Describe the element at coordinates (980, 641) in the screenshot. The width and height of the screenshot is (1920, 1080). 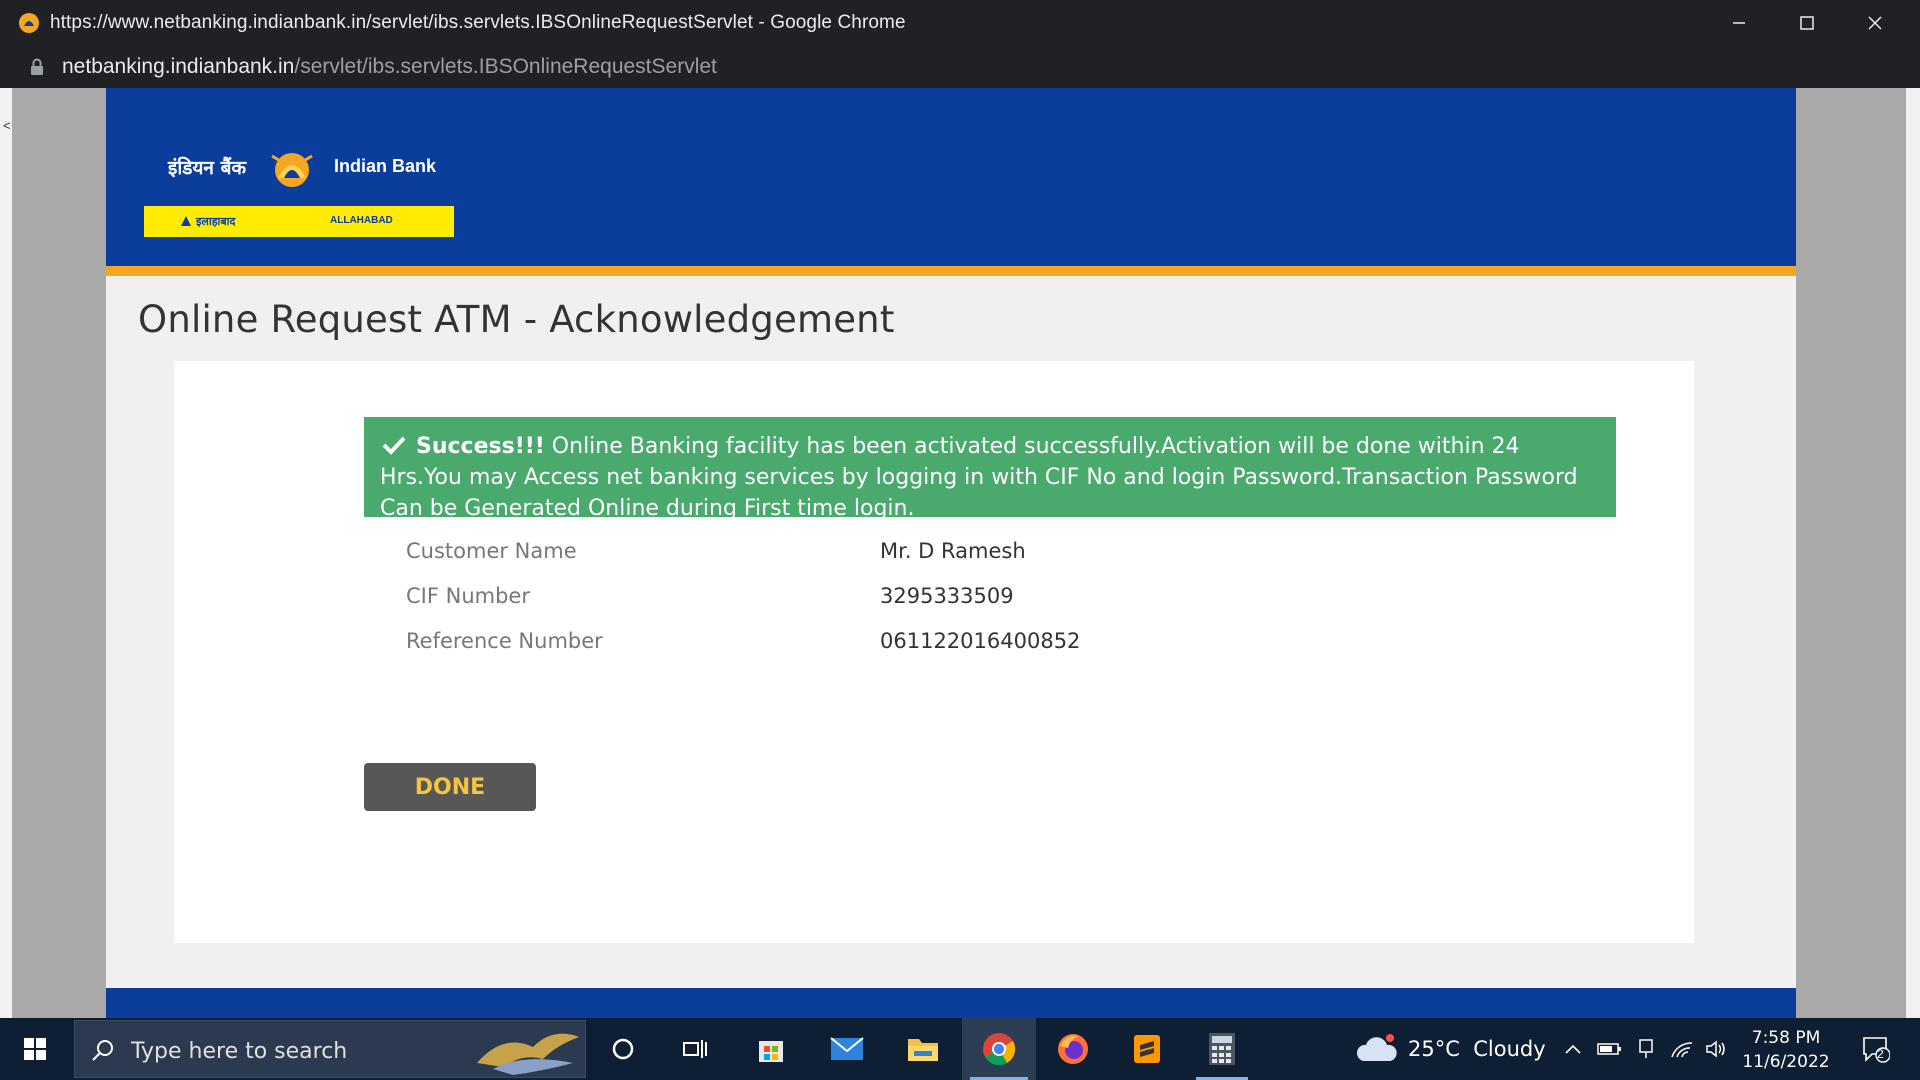
I see `detail-value: 061122016400852` at that location.